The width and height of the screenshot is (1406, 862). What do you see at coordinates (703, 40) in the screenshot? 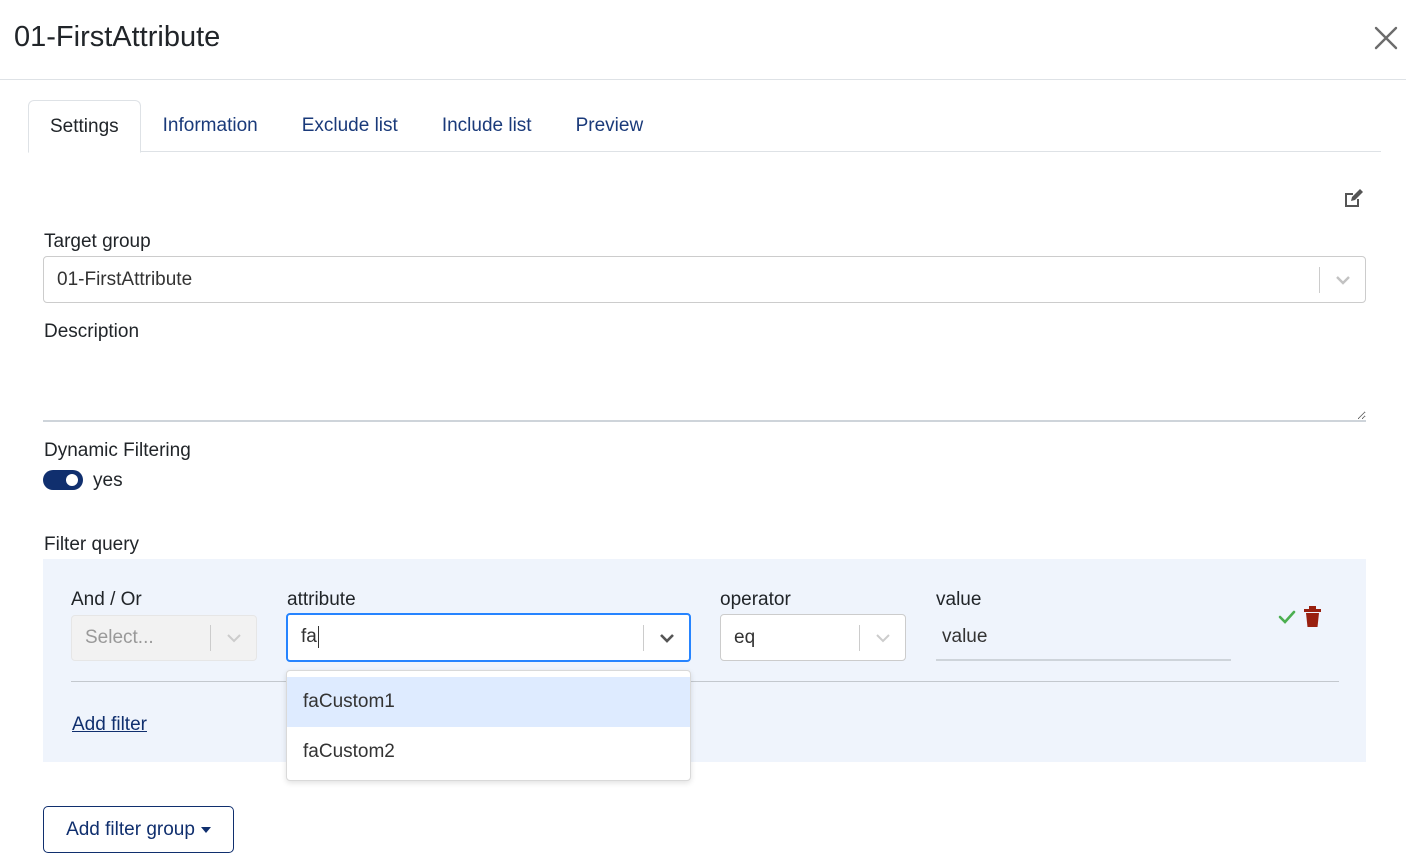
I see `modal-header: 01-FirstAttribute` at bounding box center [703, 40].